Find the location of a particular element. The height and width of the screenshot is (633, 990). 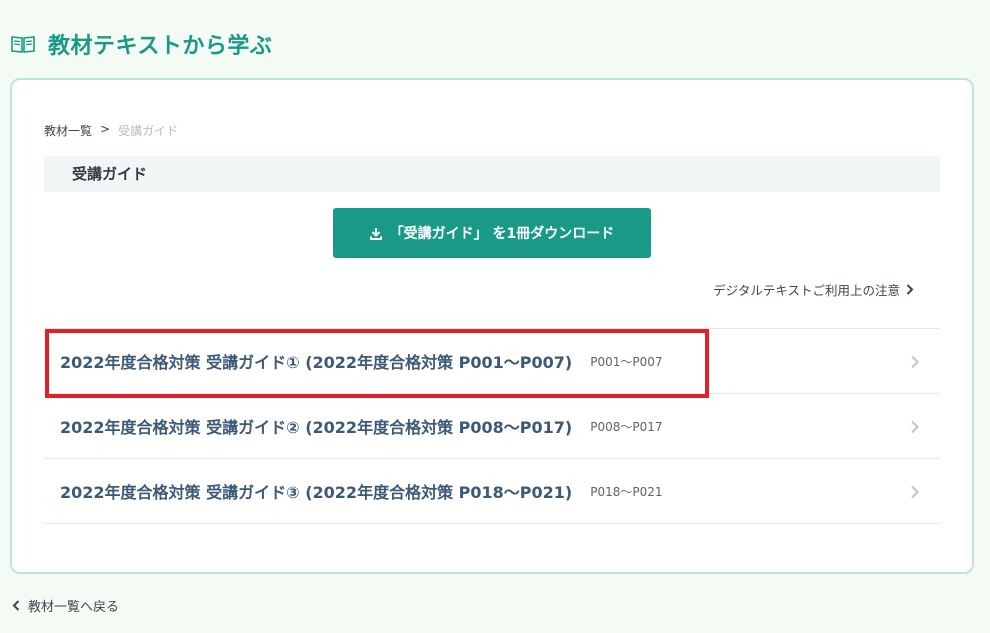

book-icon is located at coordinates (23, 44).